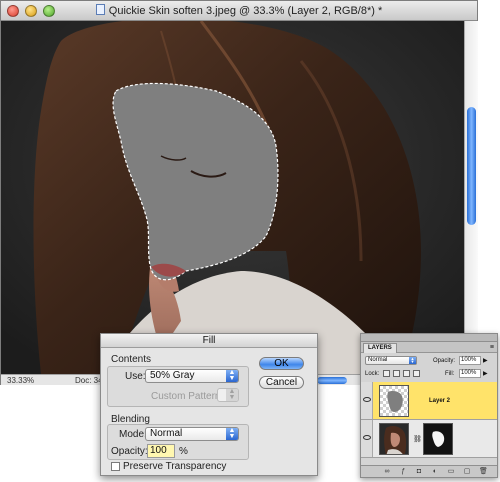  I want to click on panel-tabbar: LAYERS ≡, so click(429, 347).